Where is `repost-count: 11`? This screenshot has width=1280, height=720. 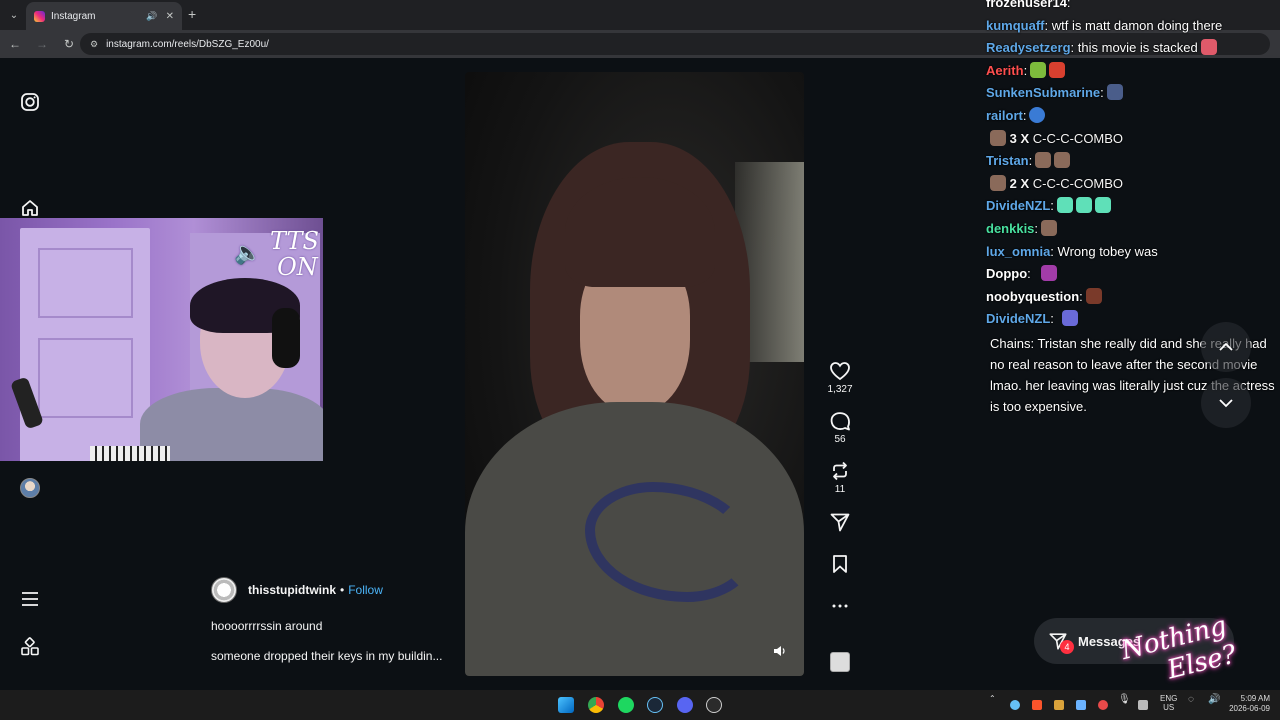 repost-count: 11 is located at coordinates (840, 489).